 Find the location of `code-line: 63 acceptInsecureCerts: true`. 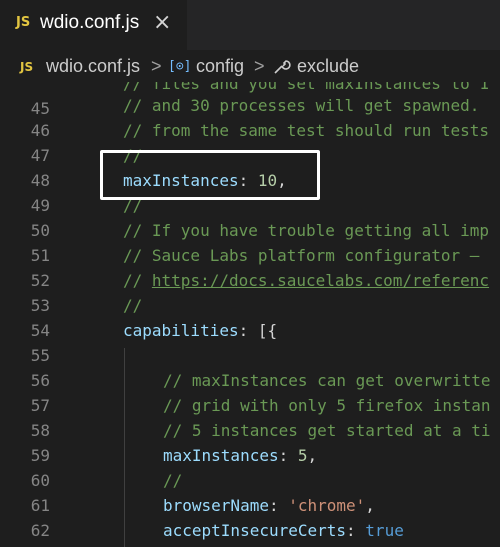

code-line: 63 acceptInsecureCerts: true is located at coordinates (250, 532).